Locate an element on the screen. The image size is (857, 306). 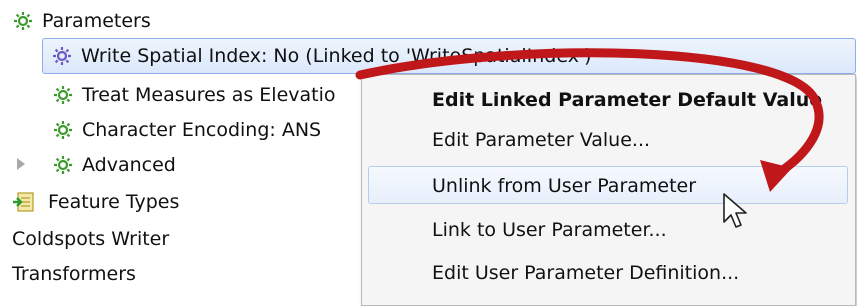
tree-item-transformers: Transformers is located at coordinates (74, 274).